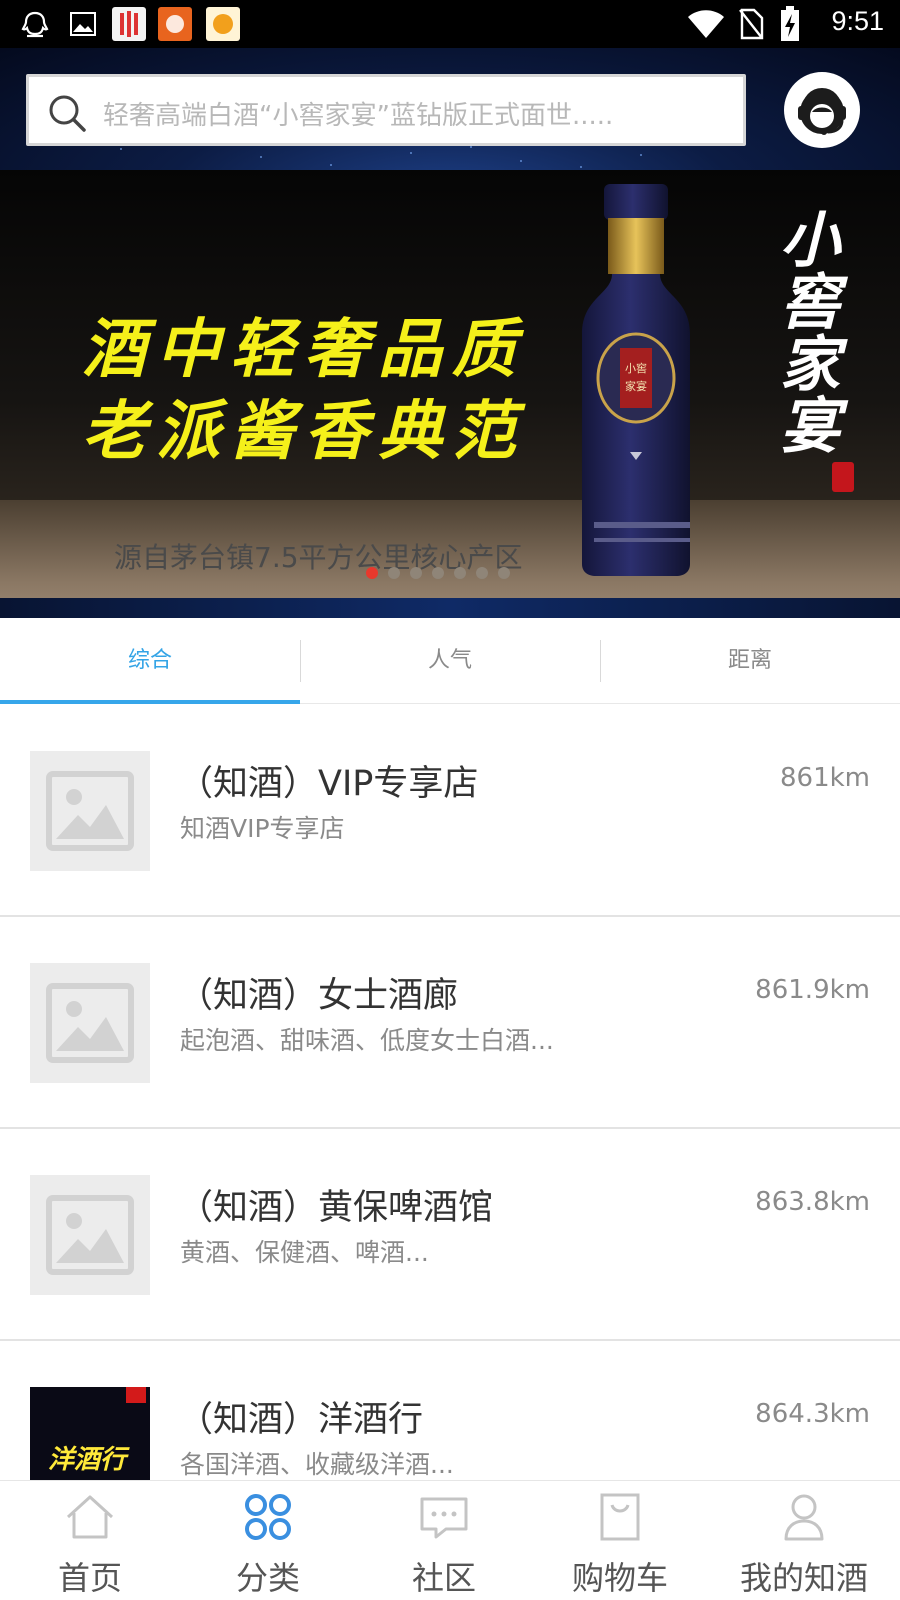  I want to click on shop-list-item: （知酒）女士酒廊 起泡酒、甜味酒、低度女士白酒... 861.9km, so click(450, 1023).